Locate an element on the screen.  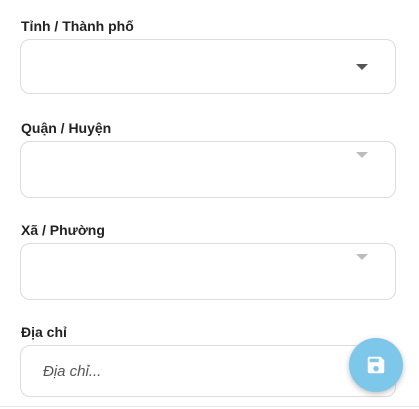
save-button is located at coordinates (376, 365).